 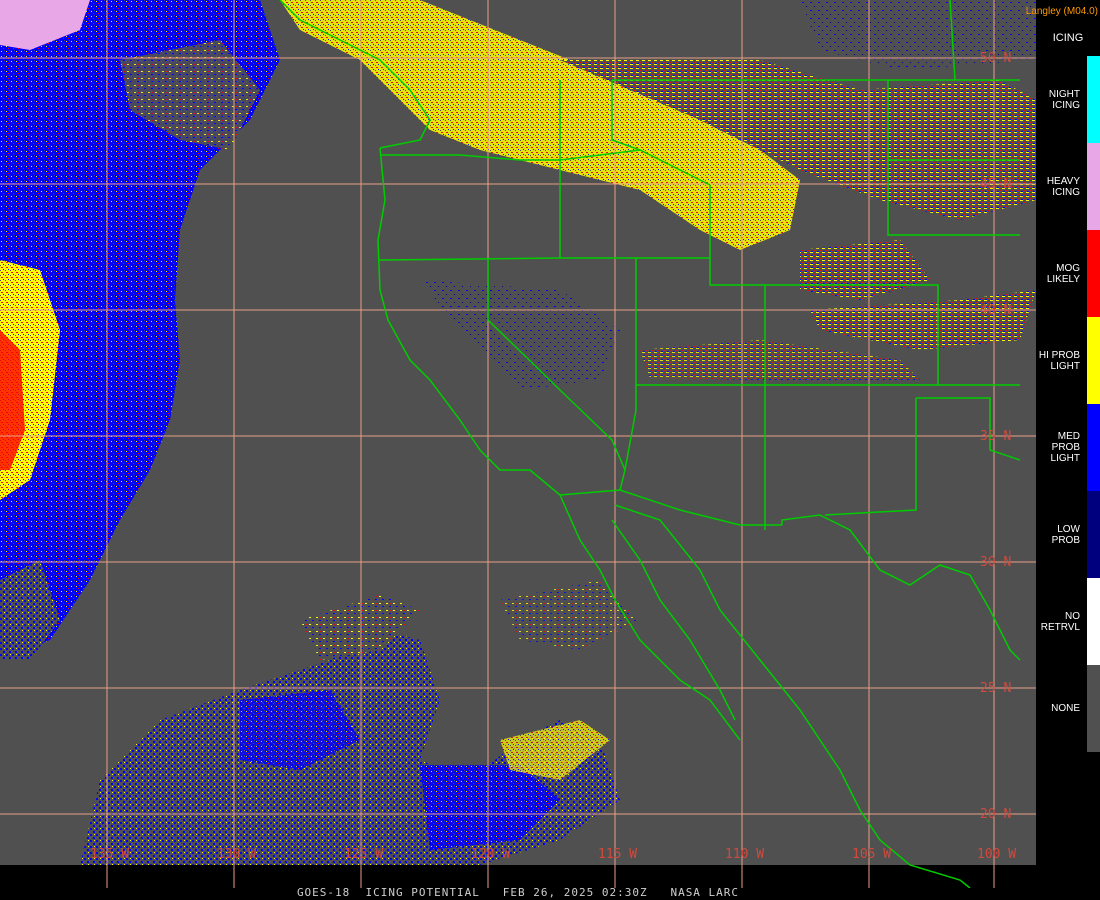 I want to click on legend-item-none: NONE, so click(x=1068, y=708).